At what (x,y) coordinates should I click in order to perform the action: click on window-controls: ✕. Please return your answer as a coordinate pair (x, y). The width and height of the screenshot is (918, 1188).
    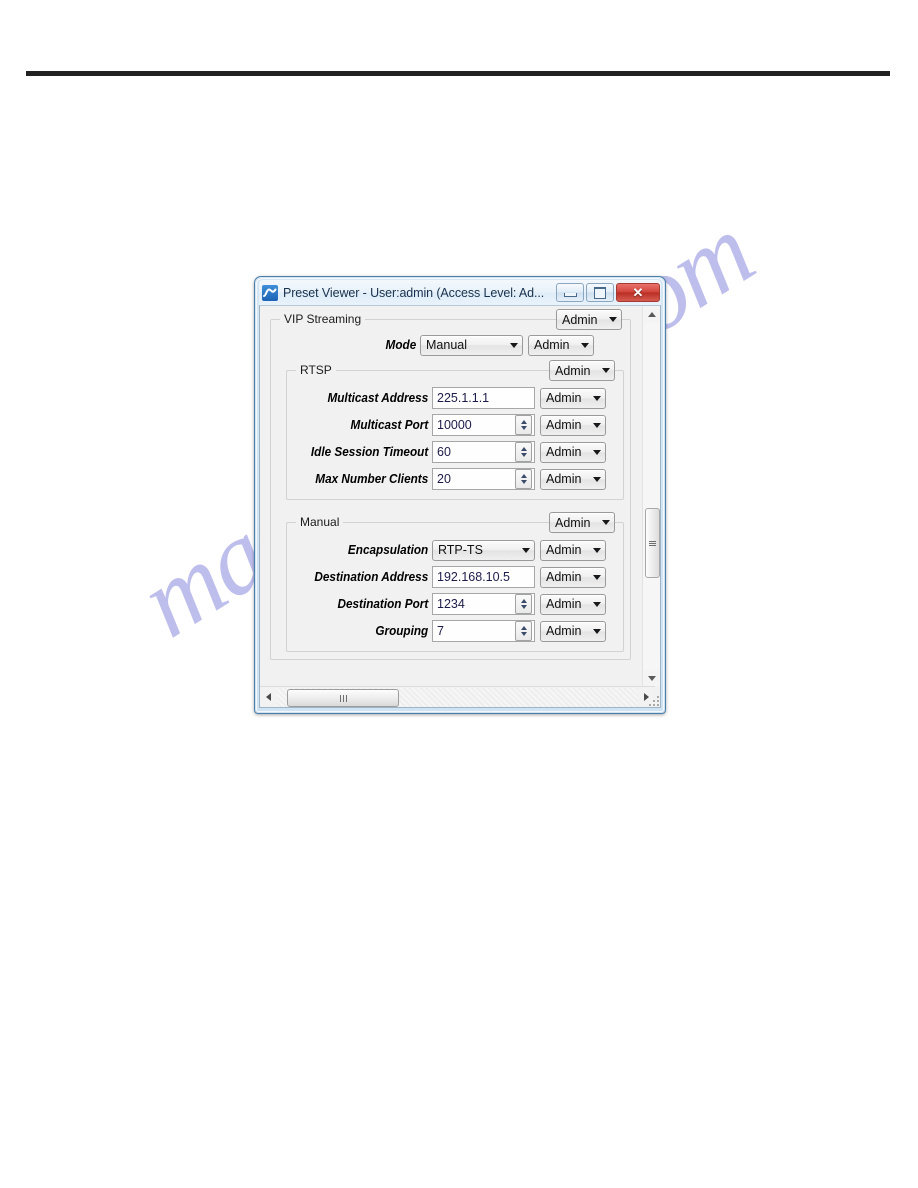
    Looking at the image, I should click on (608, 292).